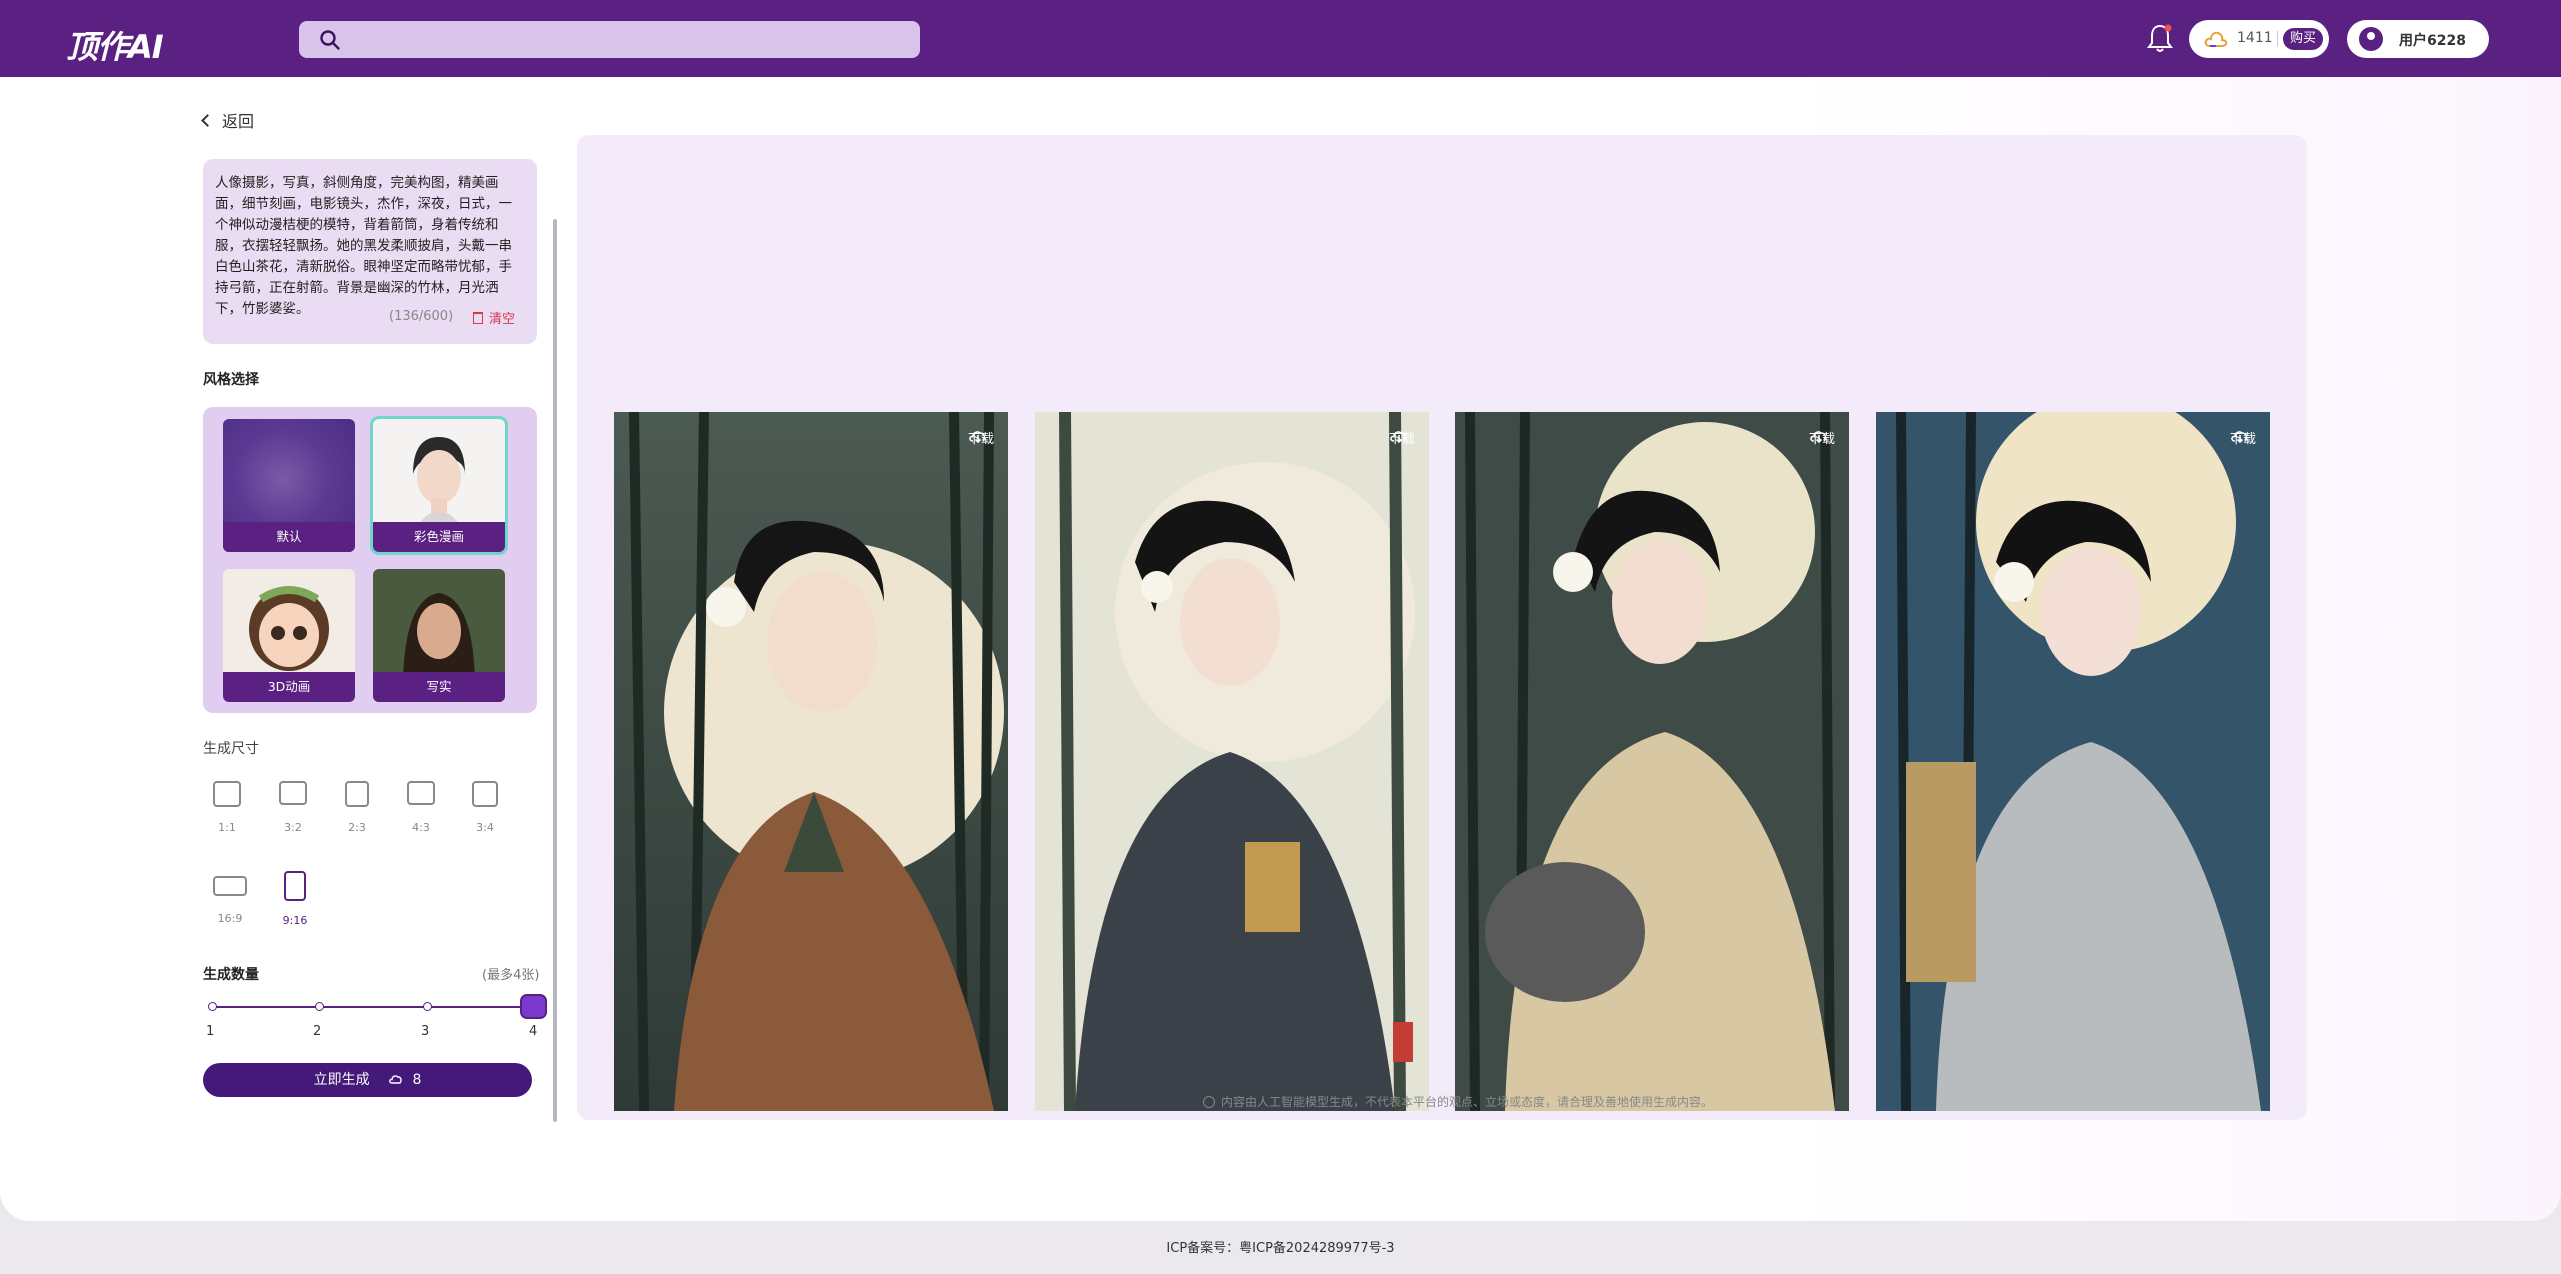 The width and height of the screenshot is (2561, 1274). I want to click on clear-prompt-button: 清空, so click(494, 317).